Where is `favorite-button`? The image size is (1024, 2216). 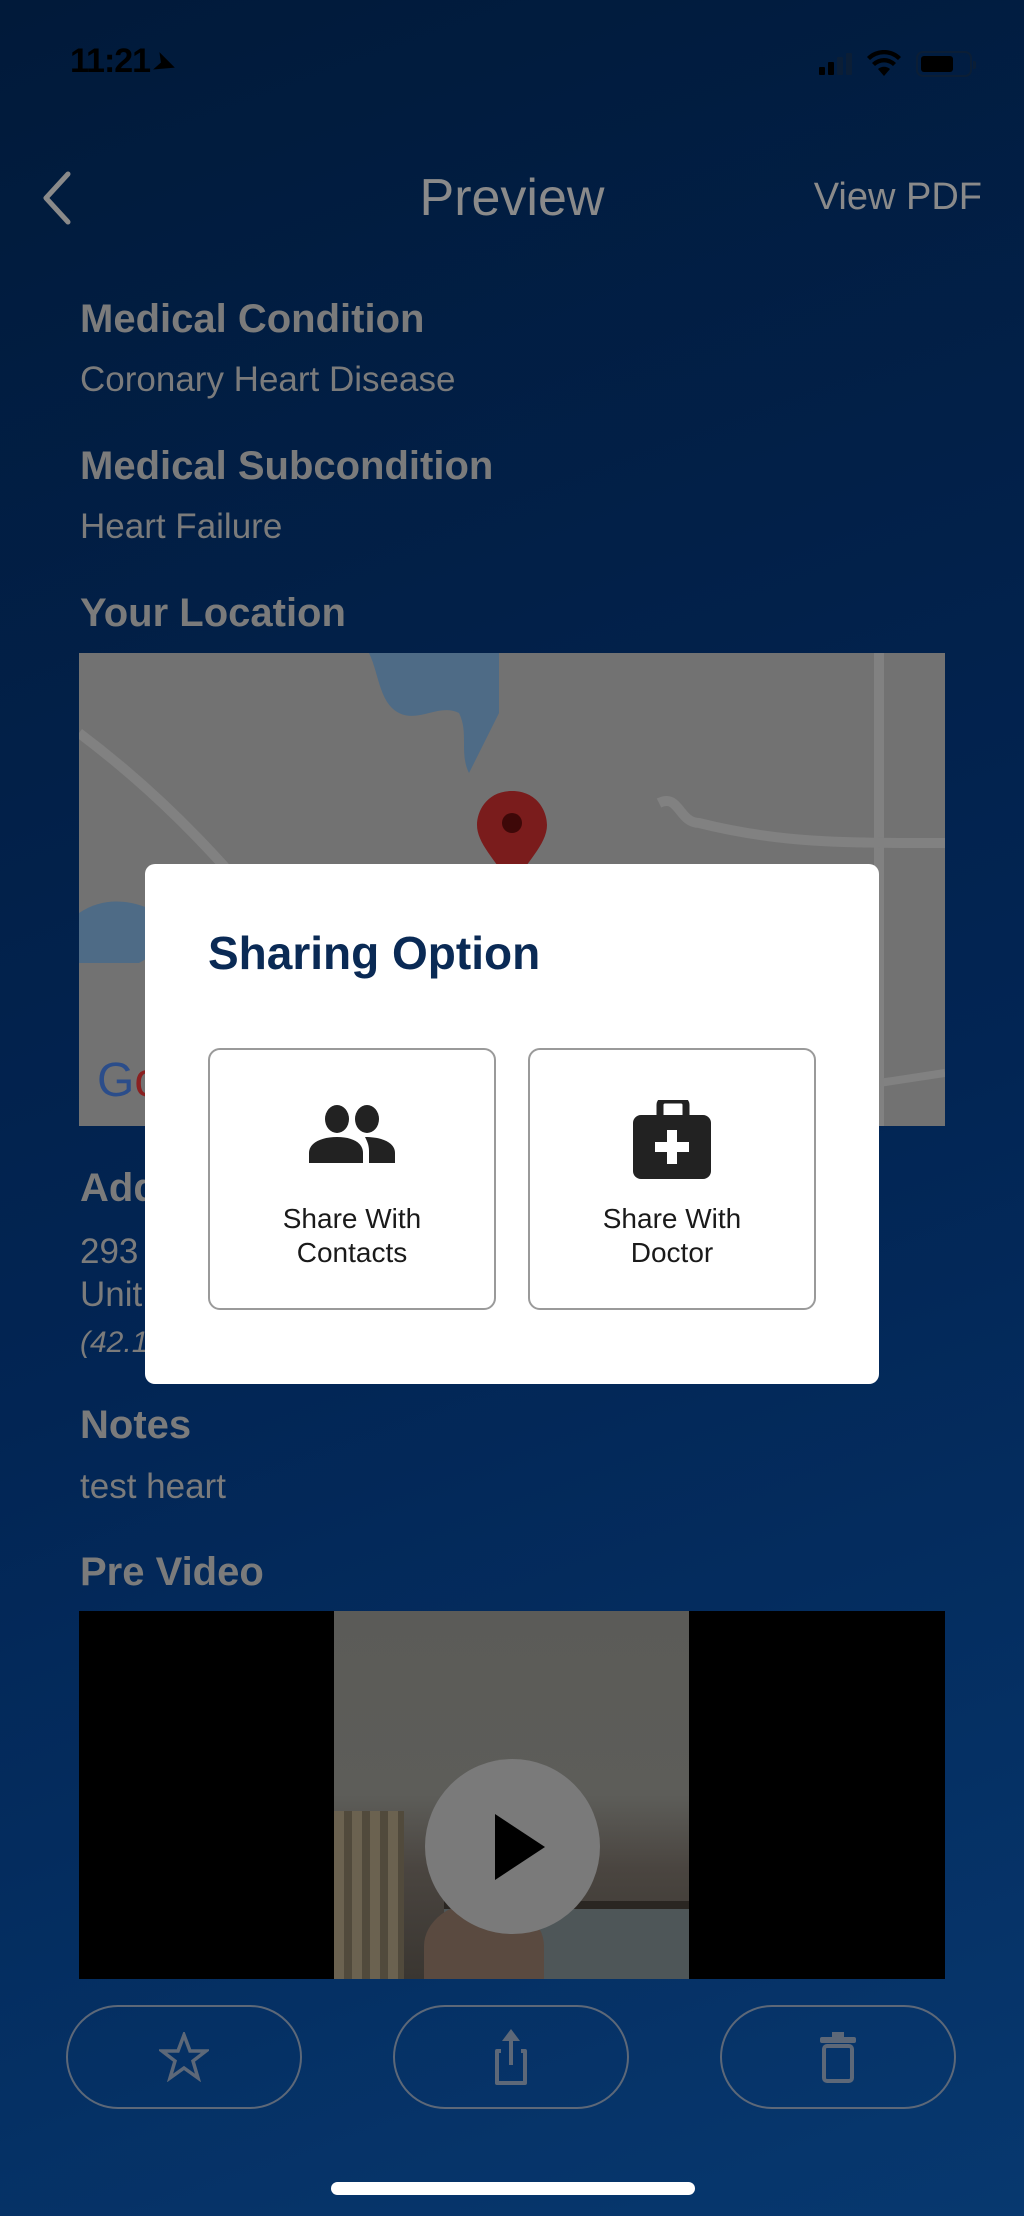
favorite-button is located at coordinates (184, 2057).